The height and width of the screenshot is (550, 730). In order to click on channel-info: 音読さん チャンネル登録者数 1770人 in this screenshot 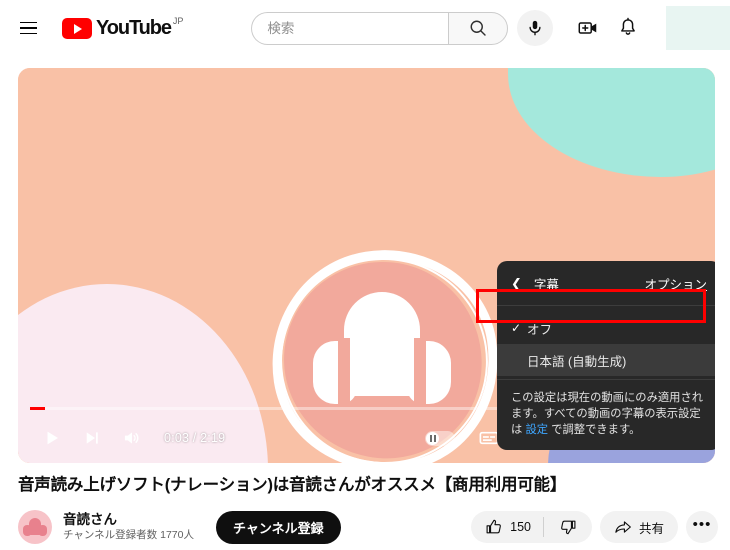, I will do `click(128, 527)`.